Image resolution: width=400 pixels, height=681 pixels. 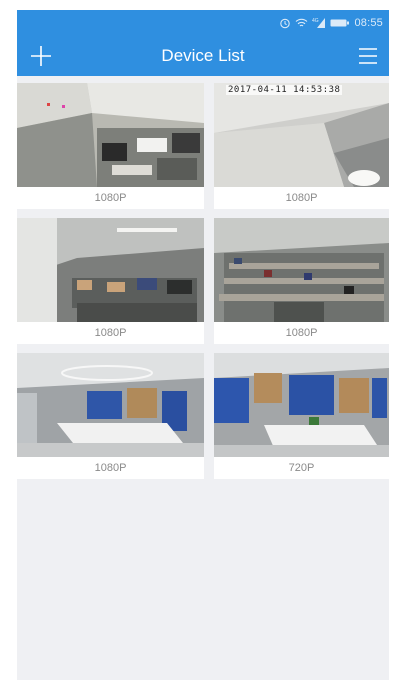 I want to click on signal-icon: 4G, so click(x=319, y=23).